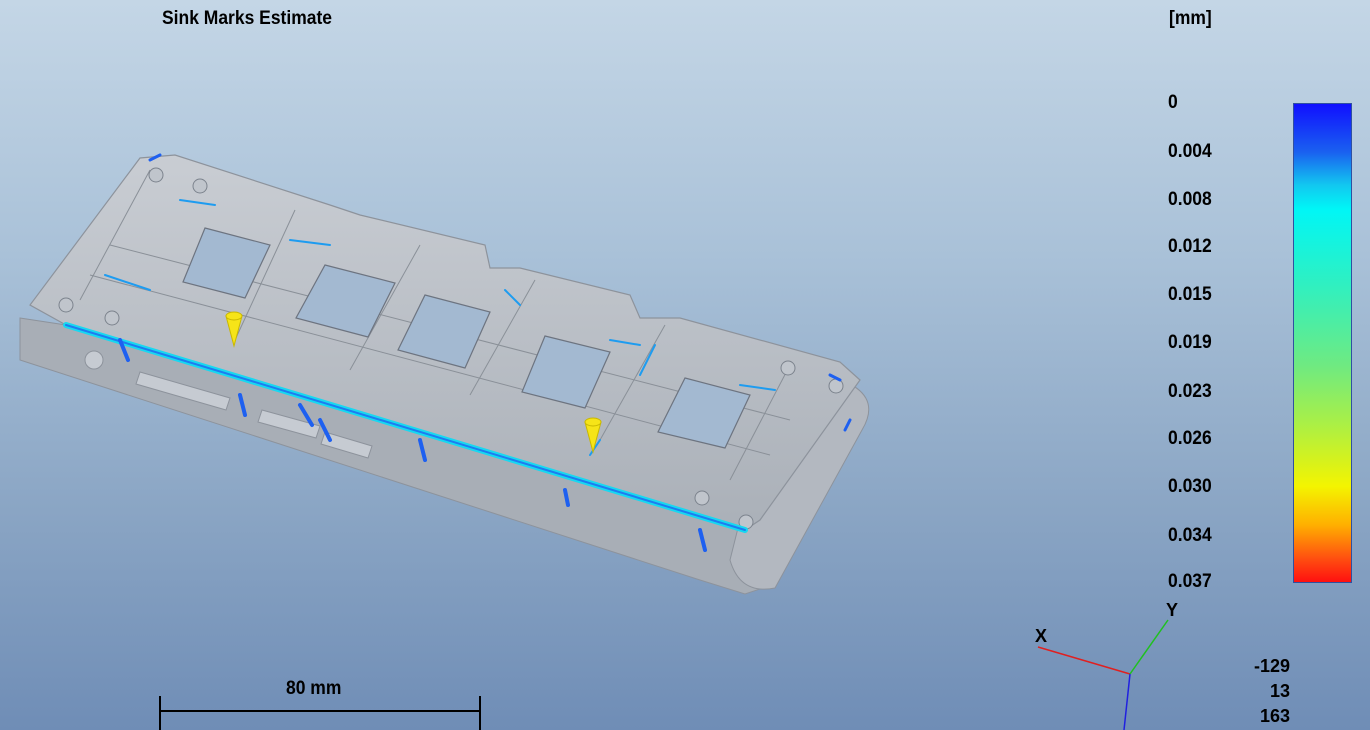 This screenshot has width=1370, height=730. I want to click on z-axis-line, so click(1127, 701).